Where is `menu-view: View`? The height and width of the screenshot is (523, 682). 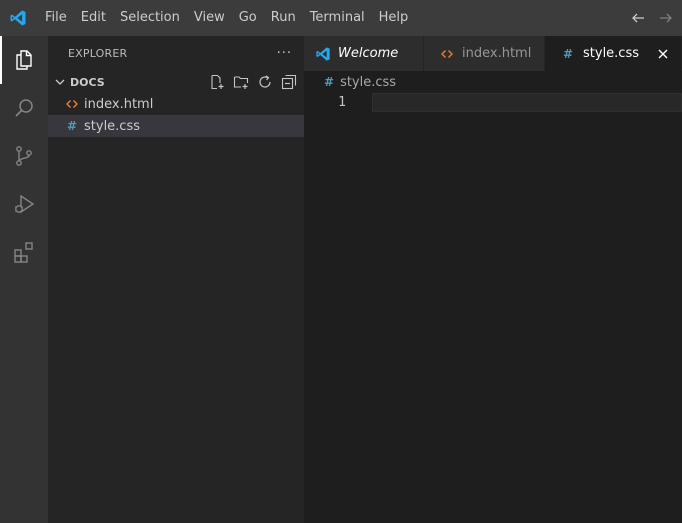 menu-view: View is located at coordinates (209, 18).